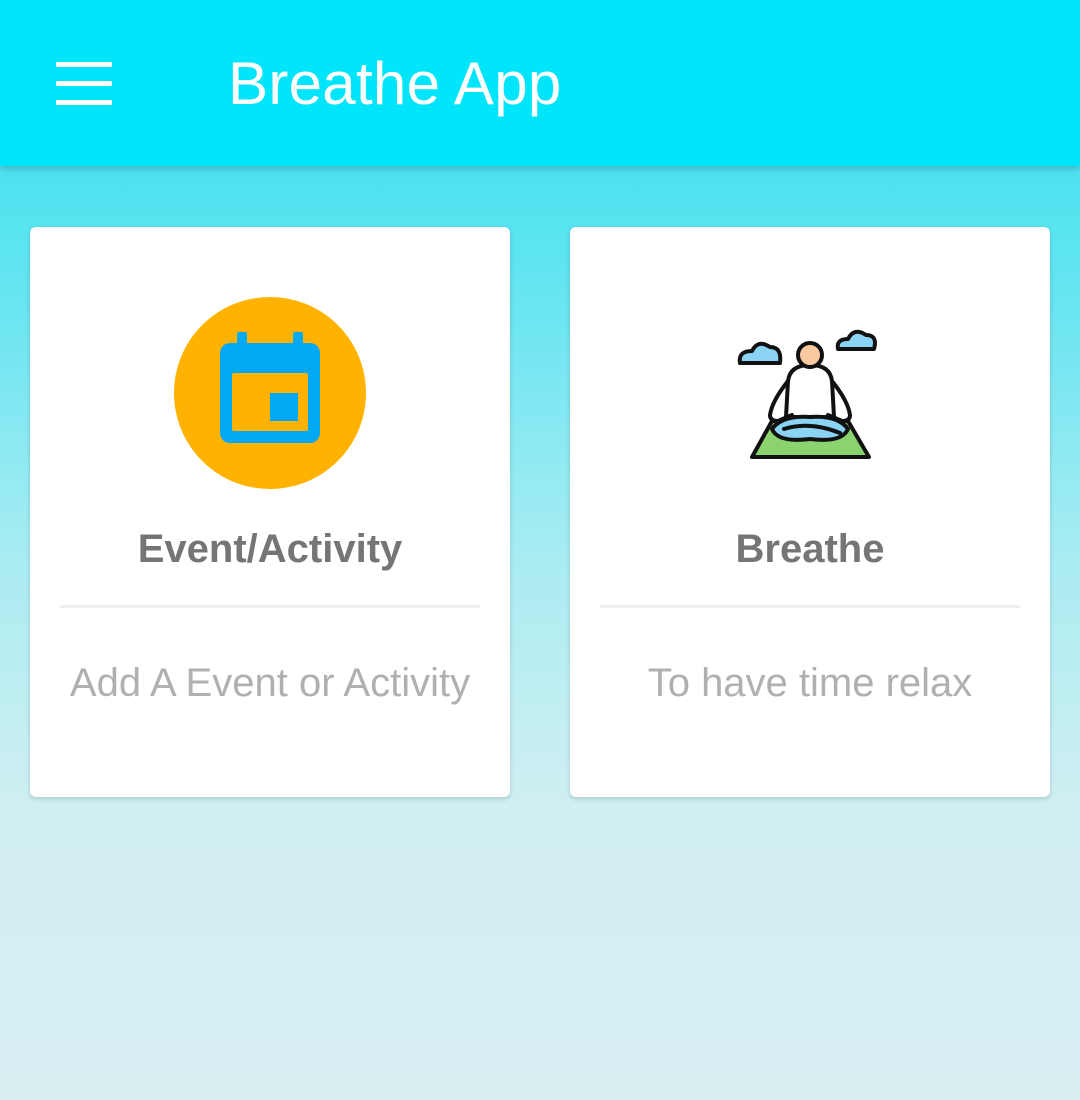  Describe the element at coordinates (84, 83) in the screenshot. I see `menu-button` at that location.